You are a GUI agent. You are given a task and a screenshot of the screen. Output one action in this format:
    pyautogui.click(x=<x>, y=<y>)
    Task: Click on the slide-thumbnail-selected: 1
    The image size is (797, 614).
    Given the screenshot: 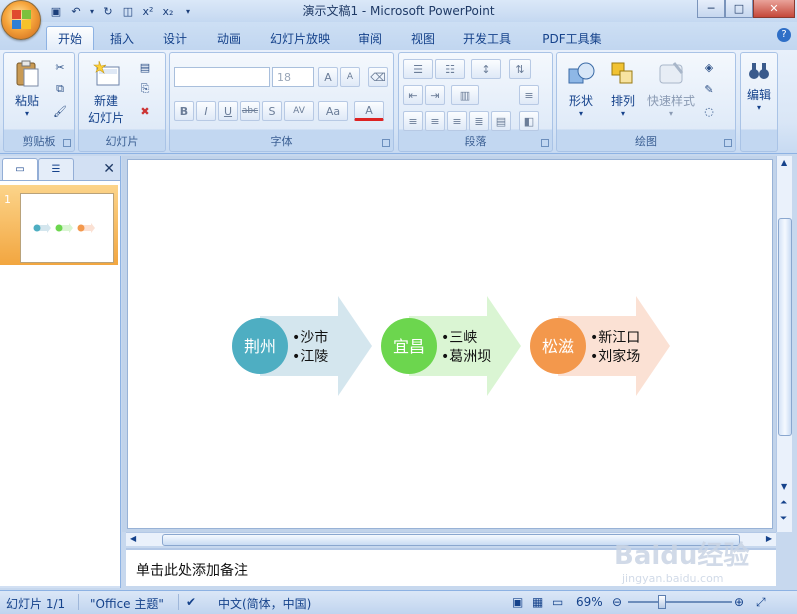 What is the action you would take?
    pyautogui.click(x=59, y=225)
    